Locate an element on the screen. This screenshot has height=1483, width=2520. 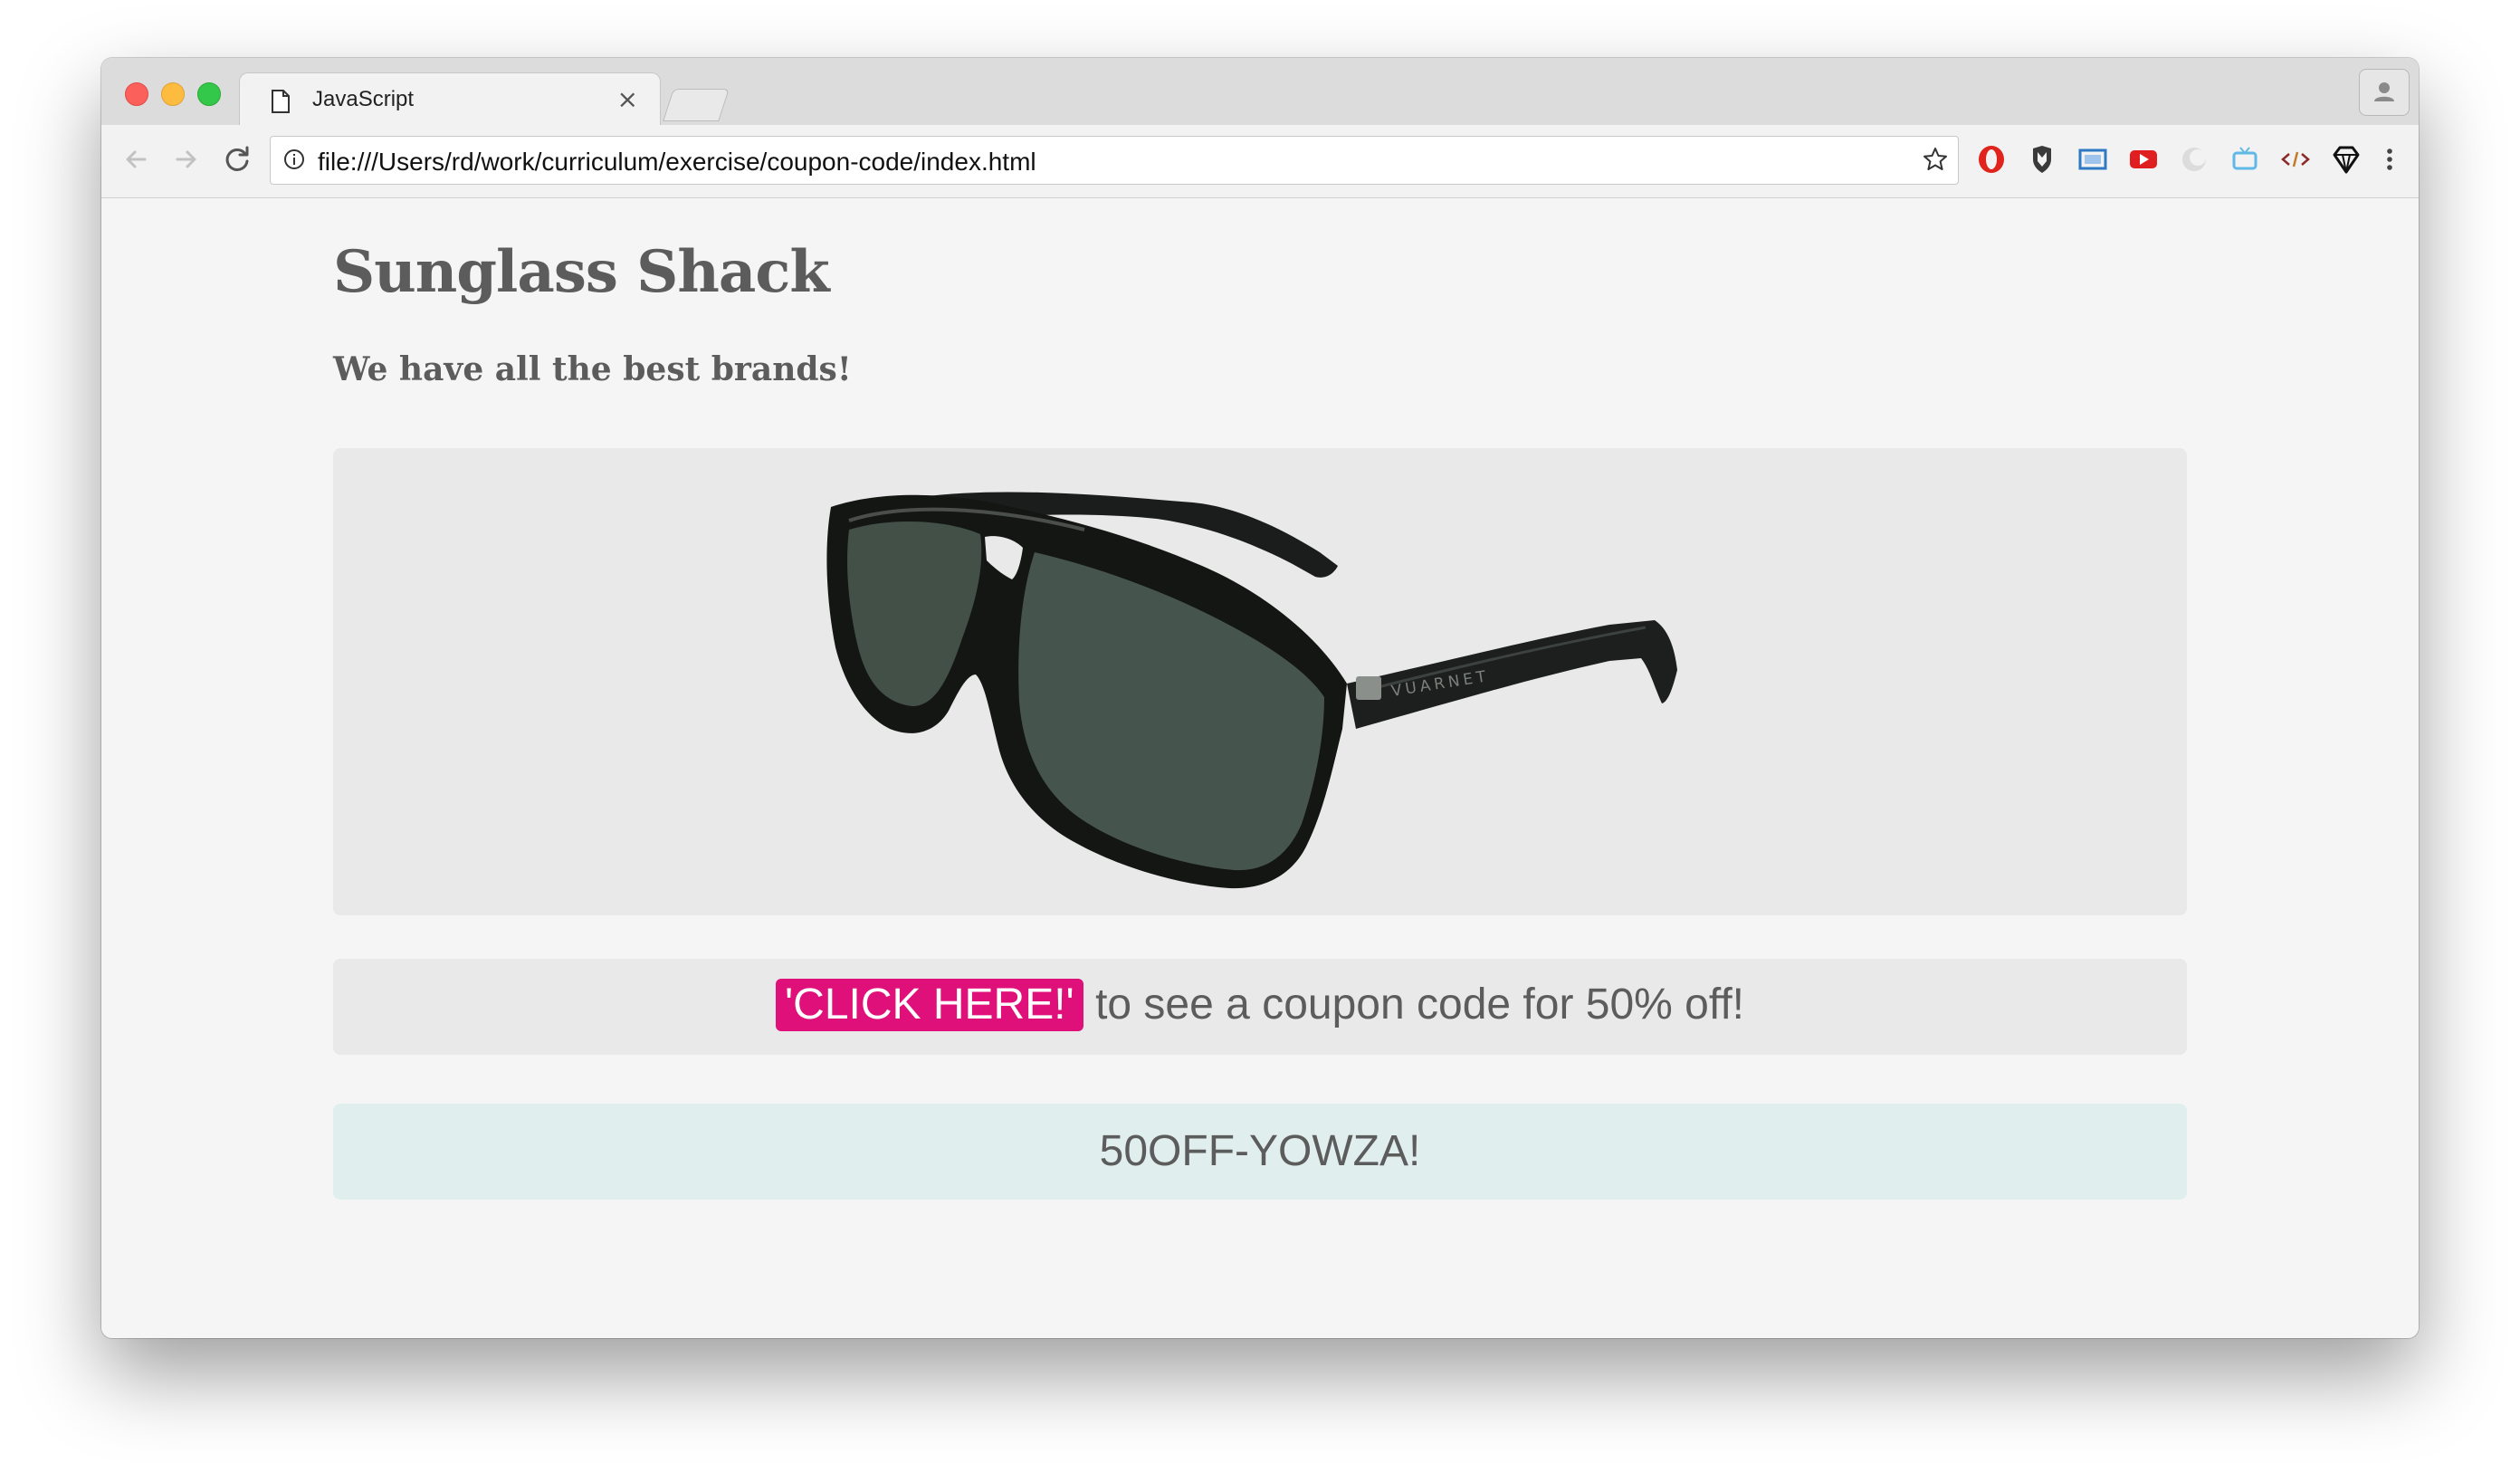
menu-icon is located at coordinates (2389, 159).